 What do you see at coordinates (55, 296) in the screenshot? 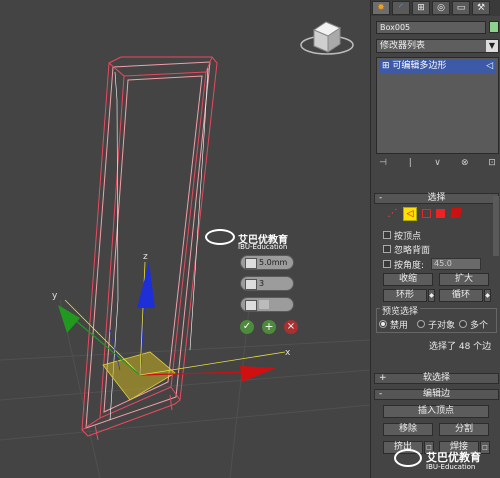
I see `axis-label-y: y` at bounding box center [55, 296].